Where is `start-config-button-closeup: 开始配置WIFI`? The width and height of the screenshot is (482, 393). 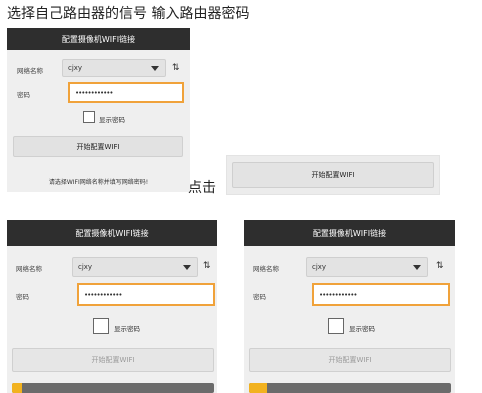 start-config-button-closeup: 开始配置WIFI is located at coordinates (333, 175).